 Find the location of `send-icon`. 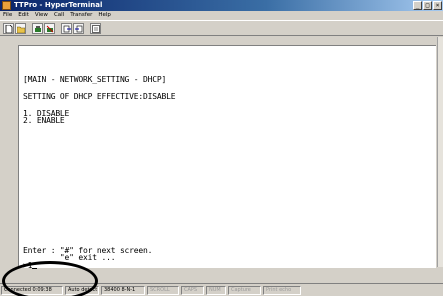

send-icon is located at coordinates (66, 28).